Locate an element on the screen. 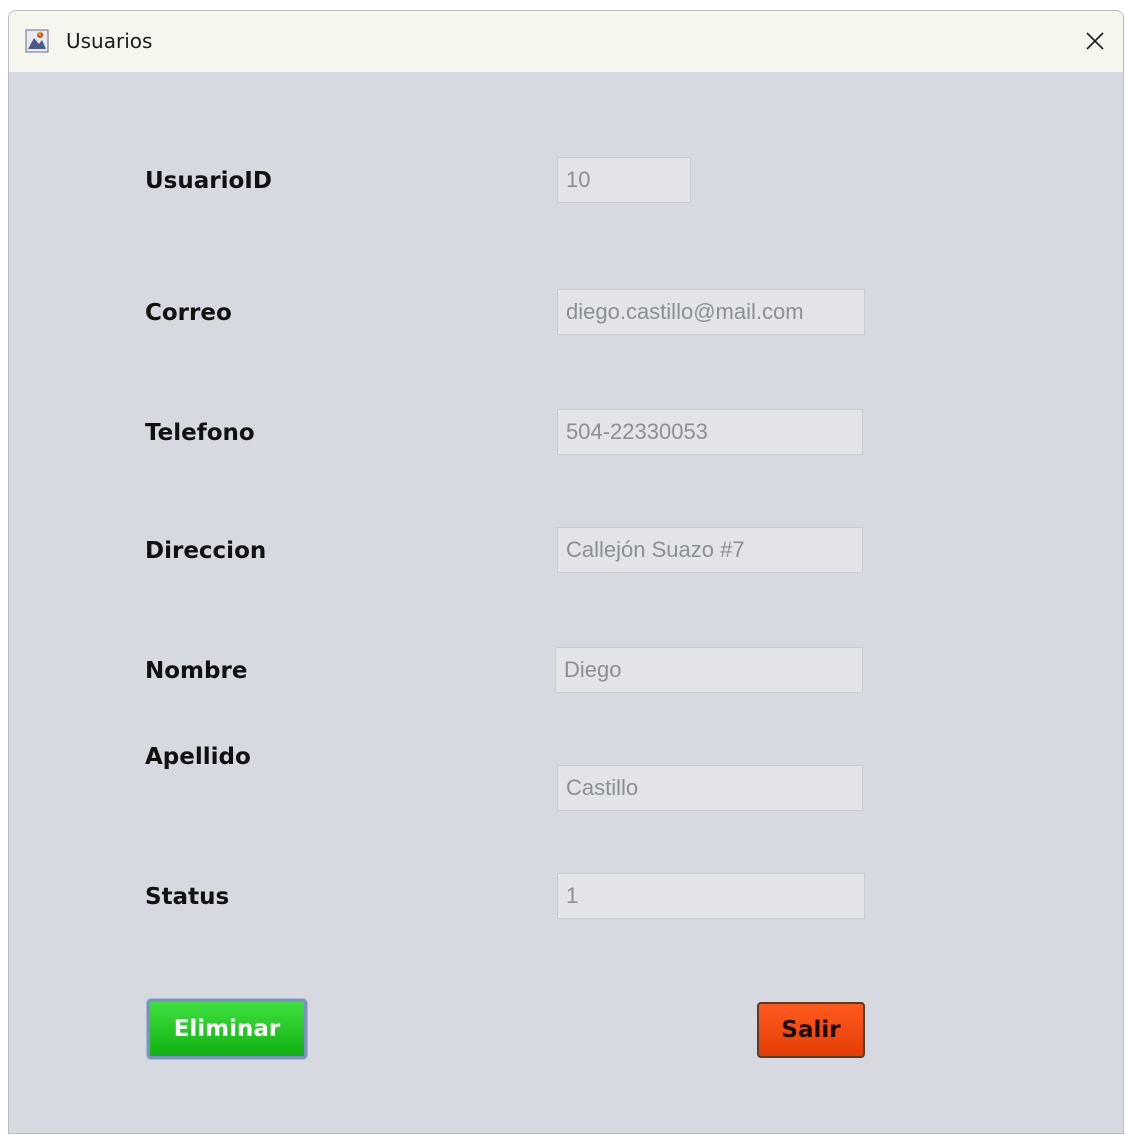 This screenshot has width=1125, height=1135. telefono-field: 504-22330053 is located at coordinates (710, 432).